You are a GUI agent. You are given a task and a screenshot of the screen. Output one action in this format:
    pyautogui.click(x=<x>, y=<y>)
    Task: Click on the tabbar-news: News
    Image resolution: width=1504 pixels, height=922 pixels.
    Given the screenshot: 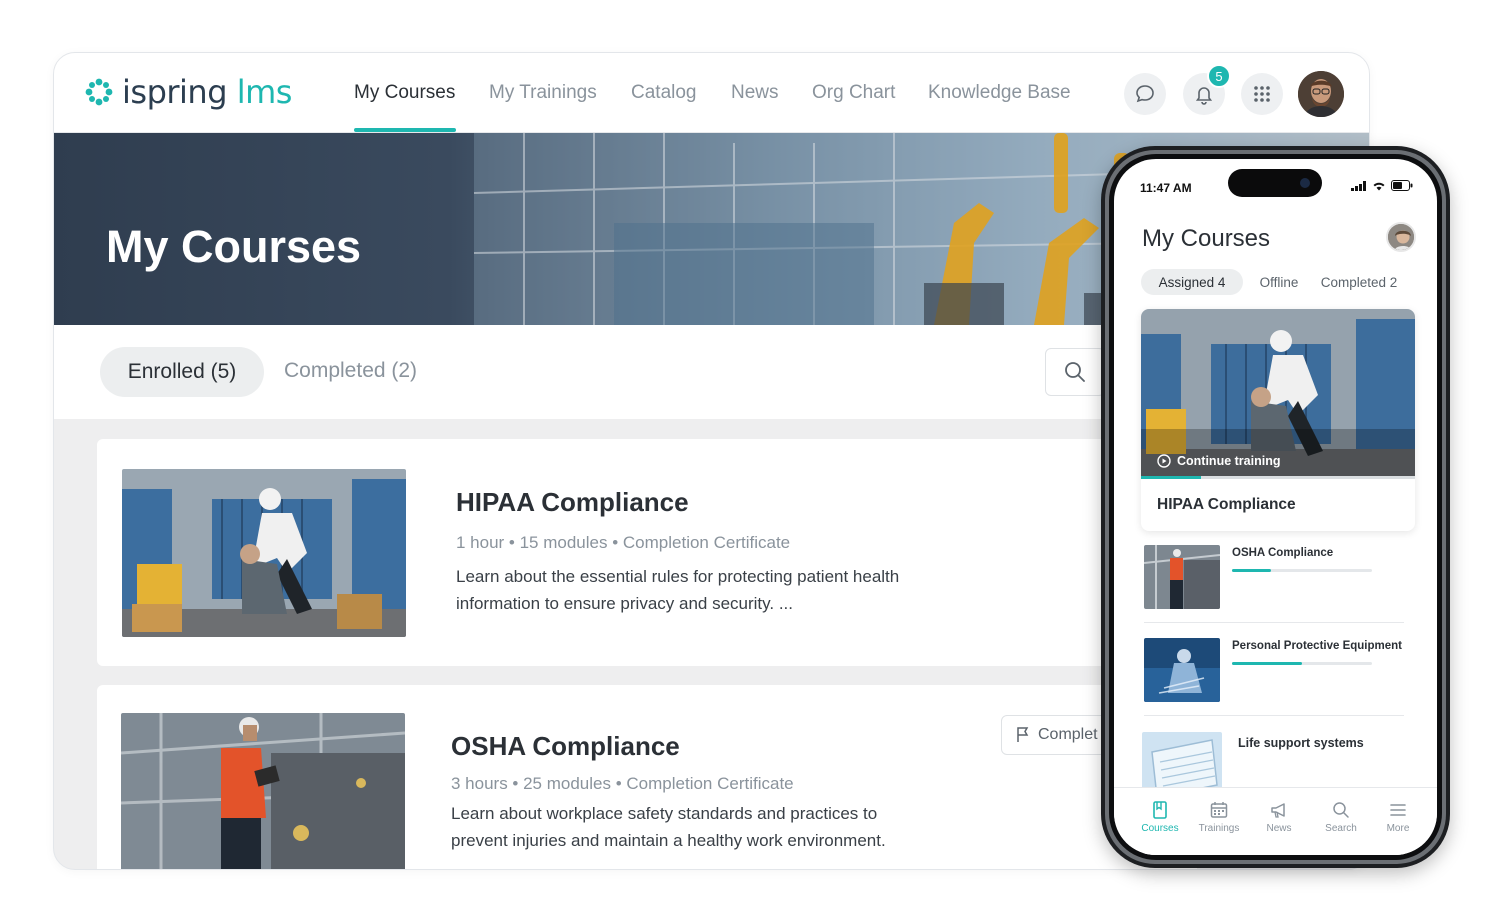 What is the action you would take?
    pyautogui.click(x=1279, y=817)
    